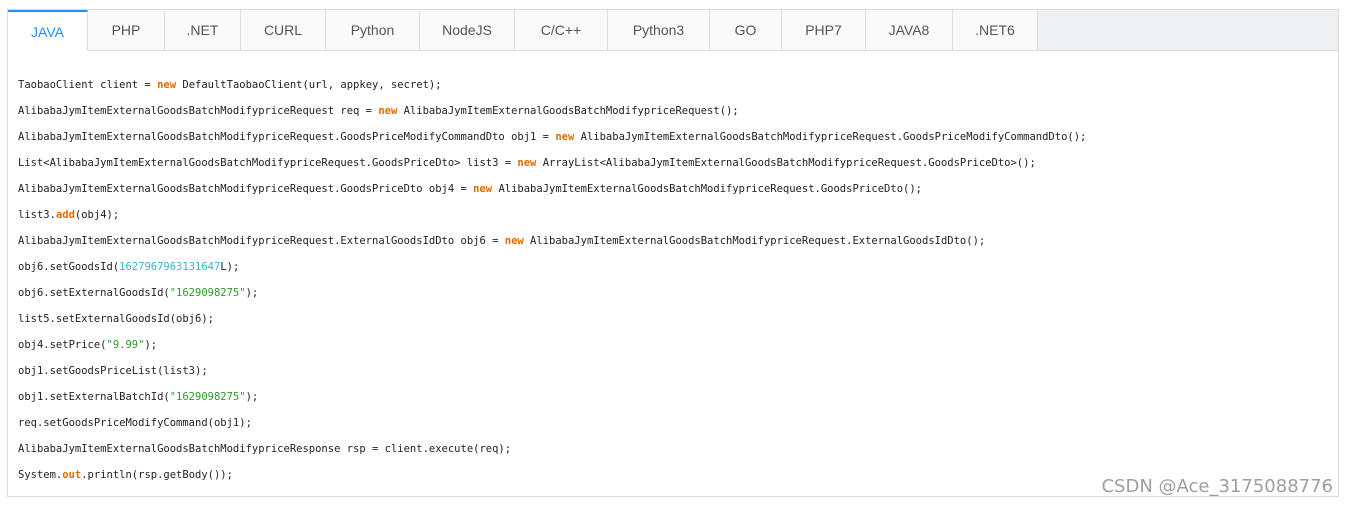 The image size is (1349, 505). I want to click on tab-net: .NET, so click(203, 30).